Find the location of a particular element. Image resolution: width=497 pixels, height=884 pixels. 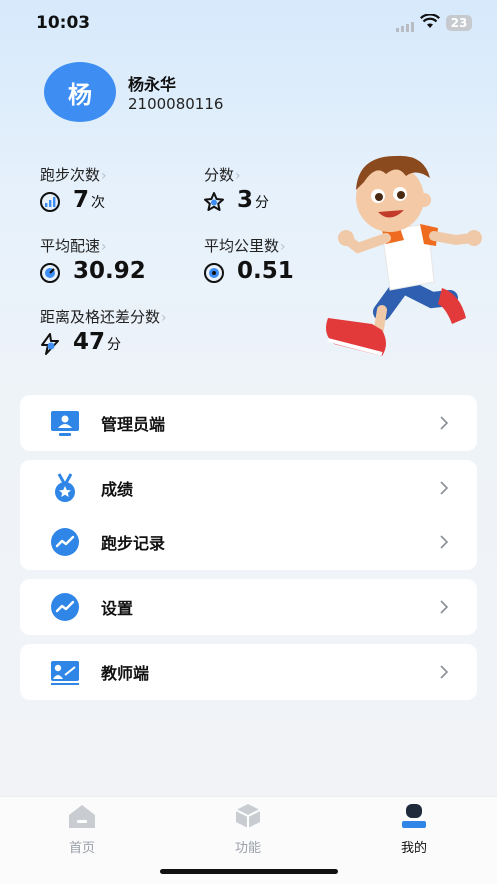

stat-gap-to-pass: 距离及格还差分数 47 分 is located at coordinates (103, 330).